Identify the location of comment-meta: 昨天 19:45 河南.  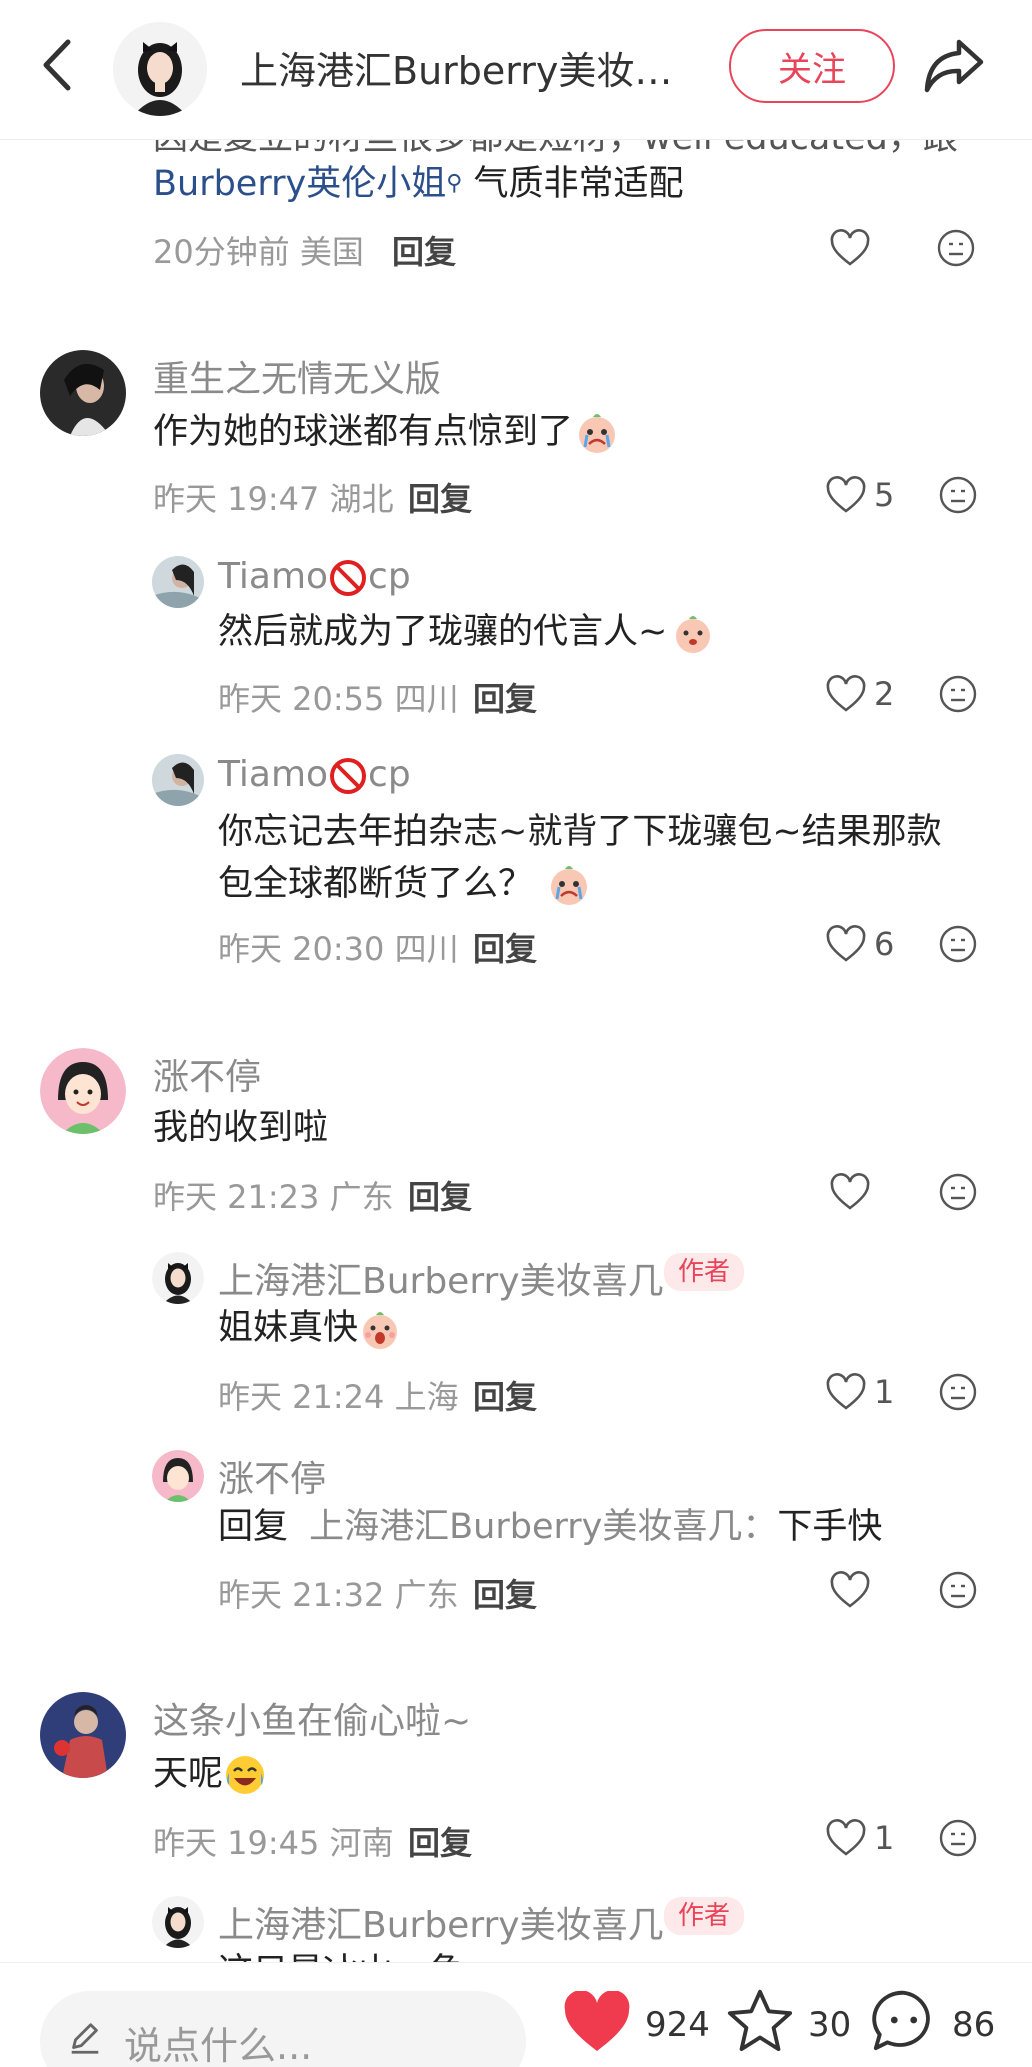
(273, 1843).